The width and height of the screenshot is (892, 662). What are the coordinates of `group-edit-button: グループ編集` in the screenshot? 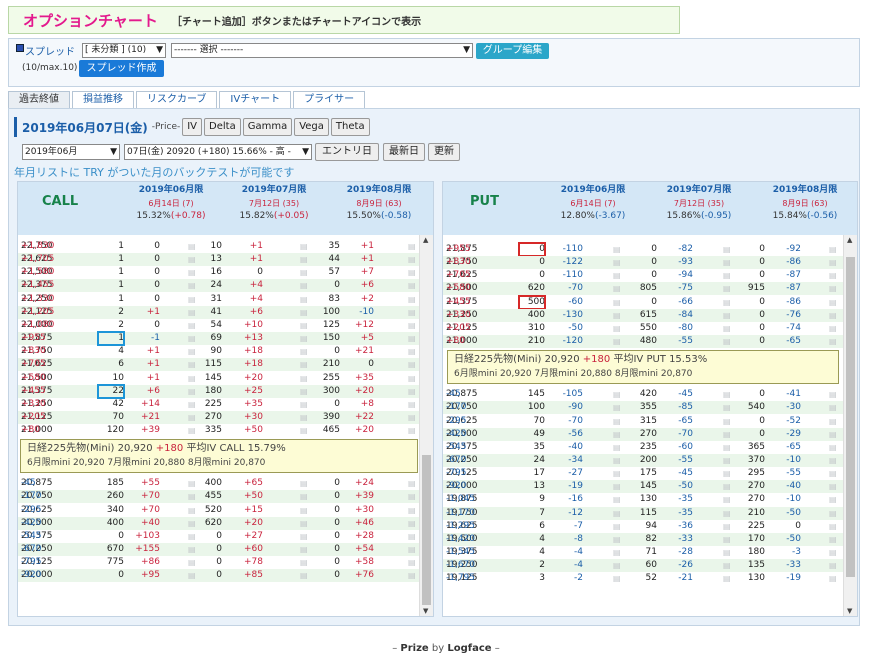 It's located at (512, 51).